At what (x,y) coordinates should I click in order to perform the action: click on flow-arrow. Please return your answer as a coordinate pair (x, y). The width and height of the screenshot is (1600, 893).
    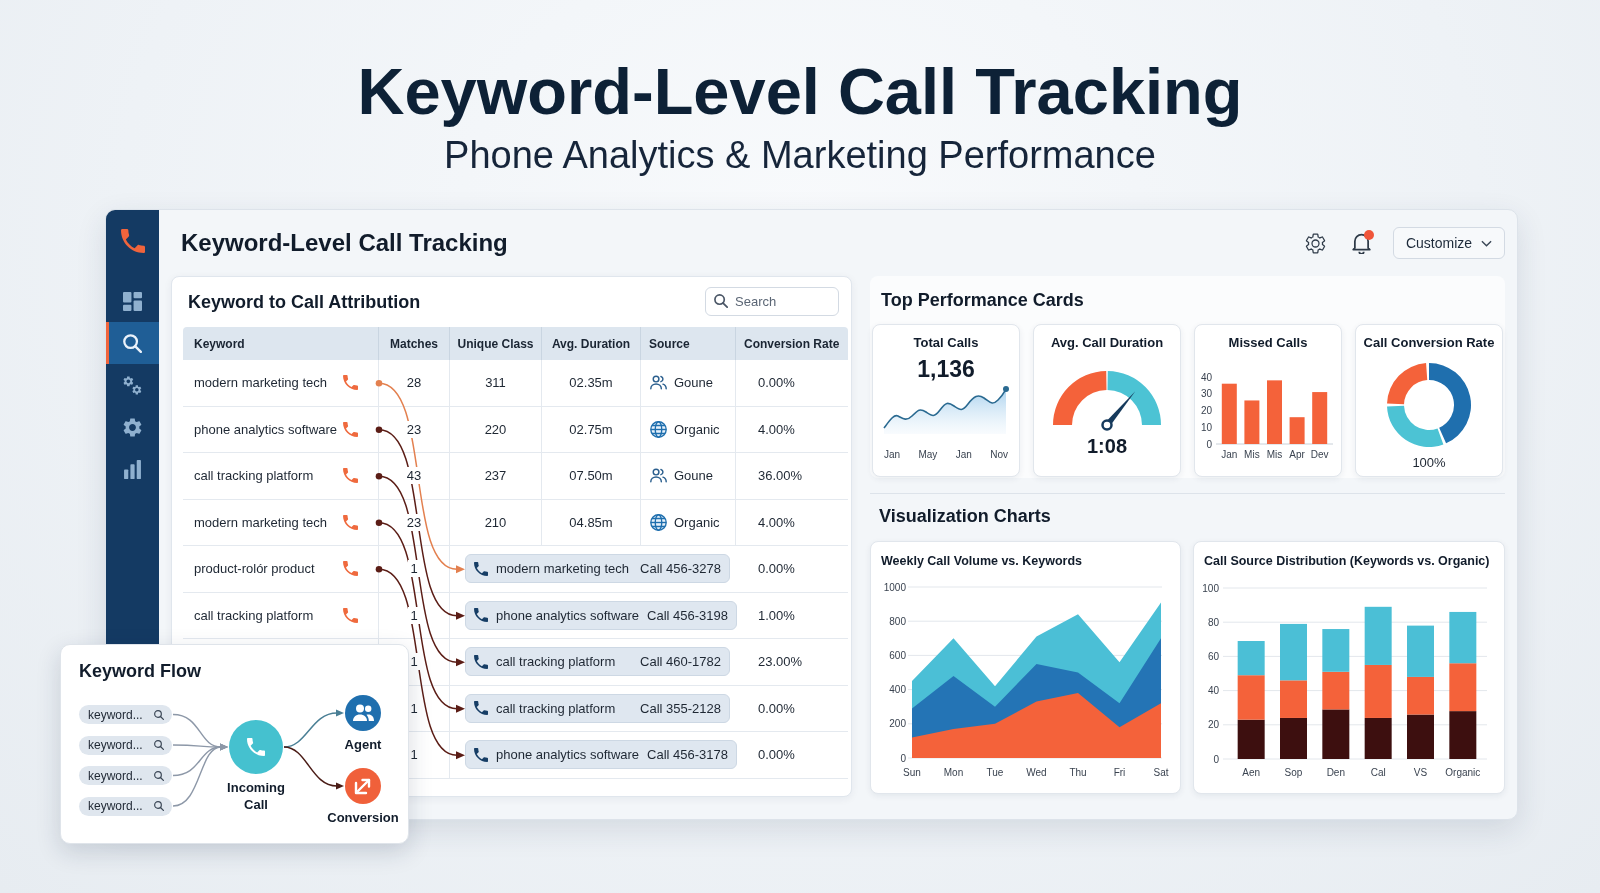
    Looking at the image, I should click on (313, 768).